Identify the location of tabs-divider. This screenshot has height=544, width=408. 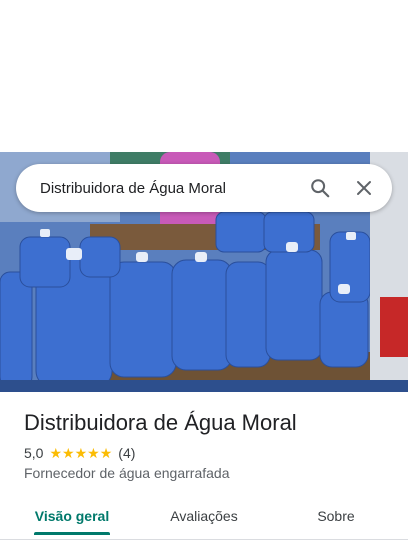
(204, 539).